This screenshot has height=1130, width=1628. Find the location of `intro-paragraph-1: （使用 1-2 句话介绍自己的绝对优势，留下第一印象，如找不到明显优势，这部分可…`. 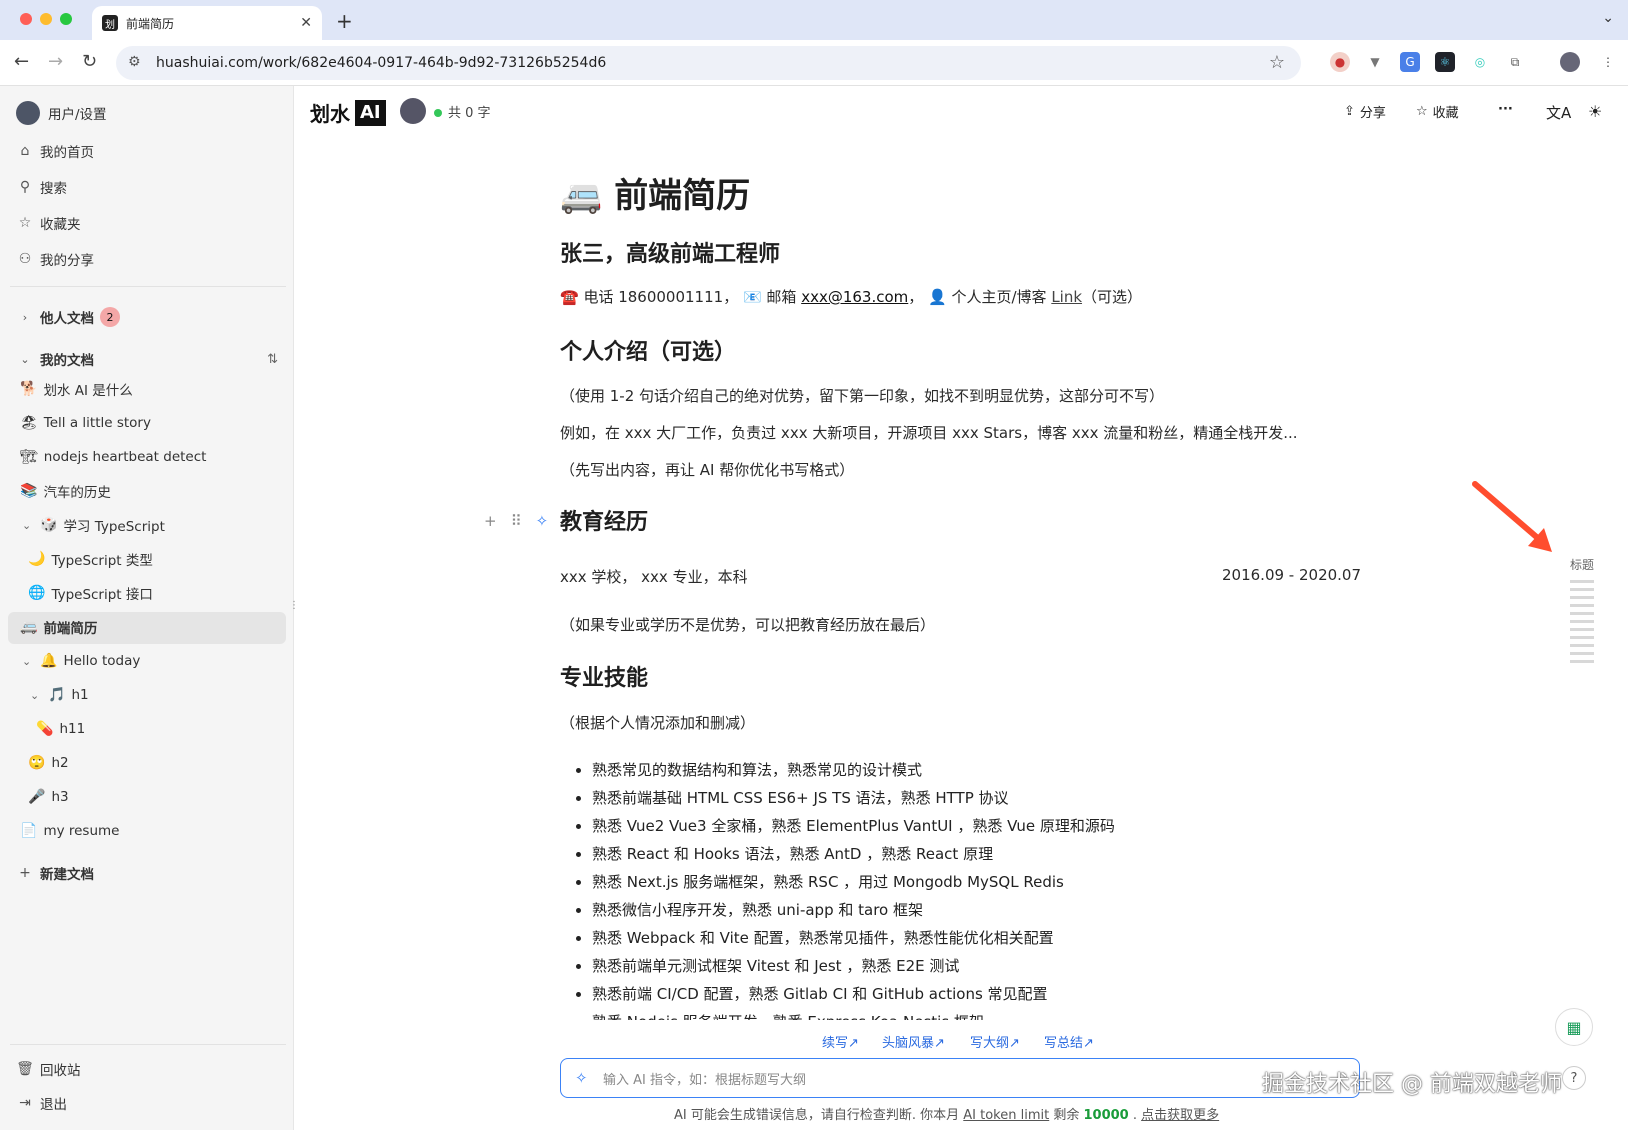

intro-paragraph-1: （使用 1-2 句话介绍自己的绝对优势，留下第一印象，如找不到明显优势，这部分可… is located at coordinates (862, 395).